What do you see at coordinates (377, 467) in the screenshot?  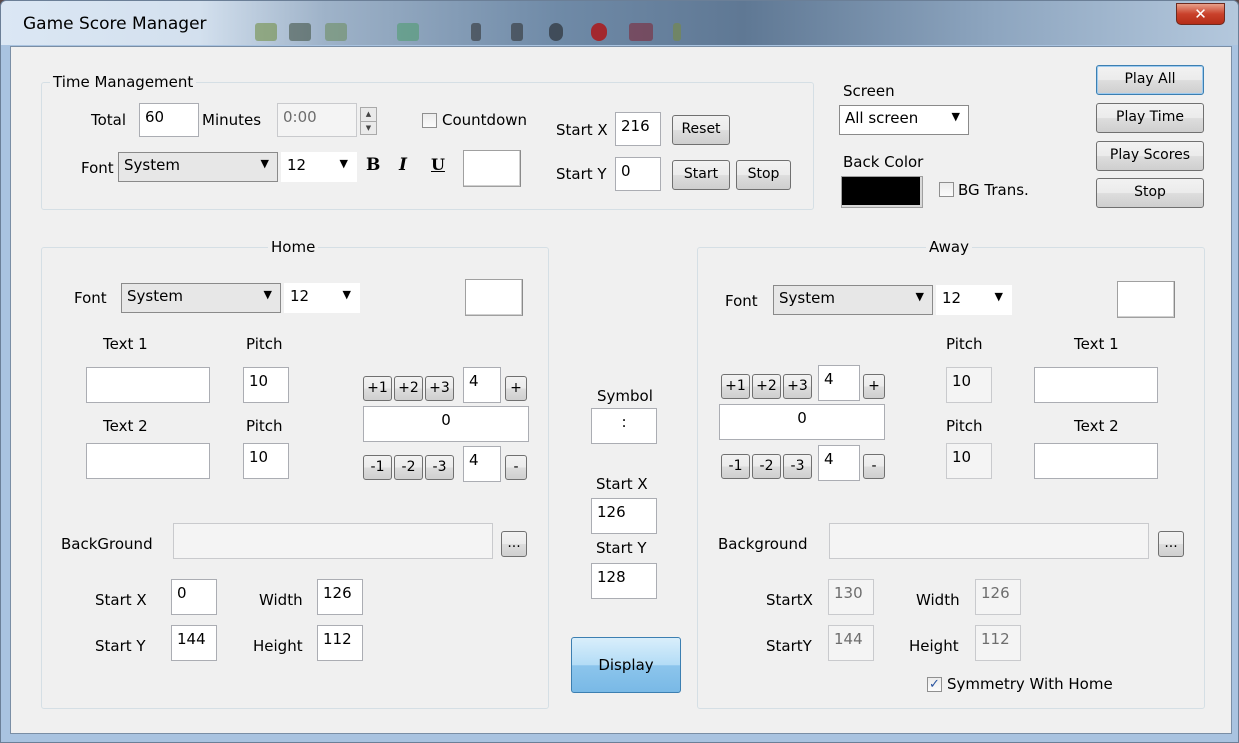 I see `home-minus1-button: -1` at bounding box center [377, 467].